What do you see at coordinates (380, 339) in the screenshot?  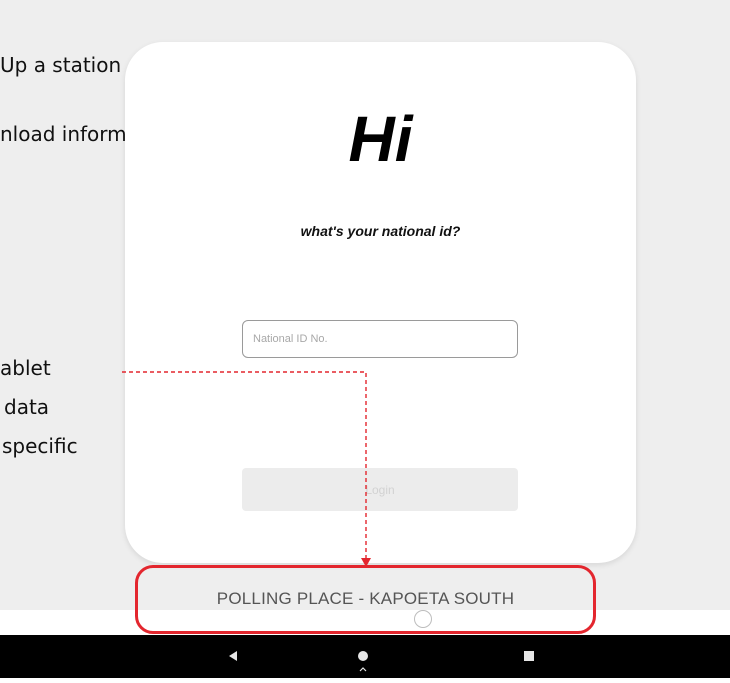 I see `national-id-input` at bounding box center [380, 339].